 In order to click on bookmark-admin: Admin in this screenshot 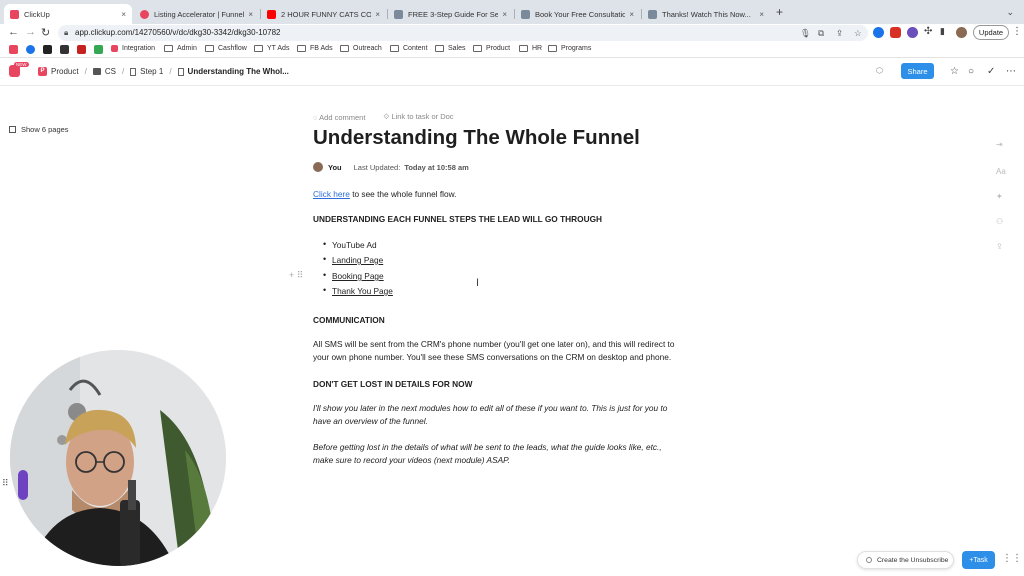, I will do `click(180, 48)`.